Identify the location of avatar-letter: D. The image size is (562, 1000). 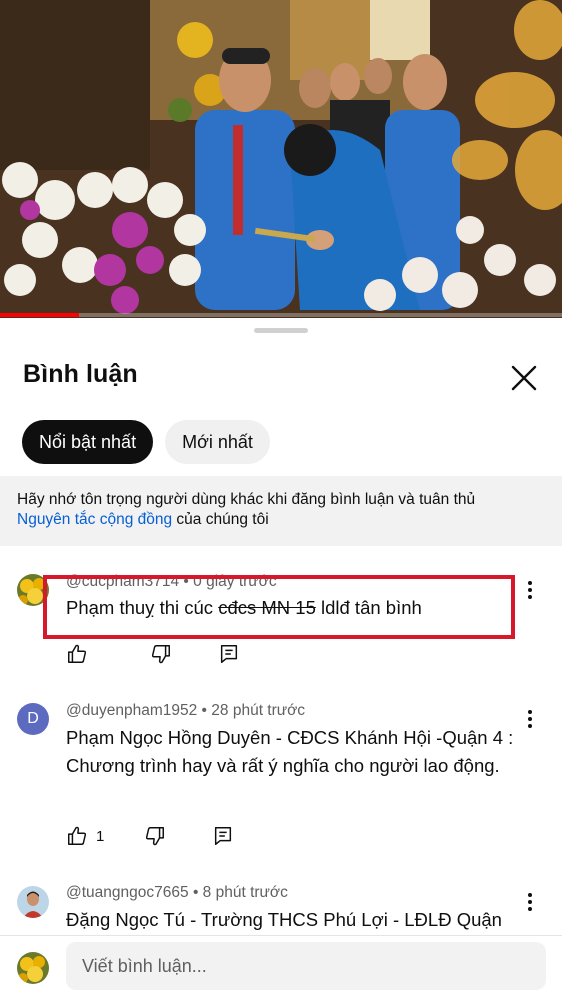
(33, 718).